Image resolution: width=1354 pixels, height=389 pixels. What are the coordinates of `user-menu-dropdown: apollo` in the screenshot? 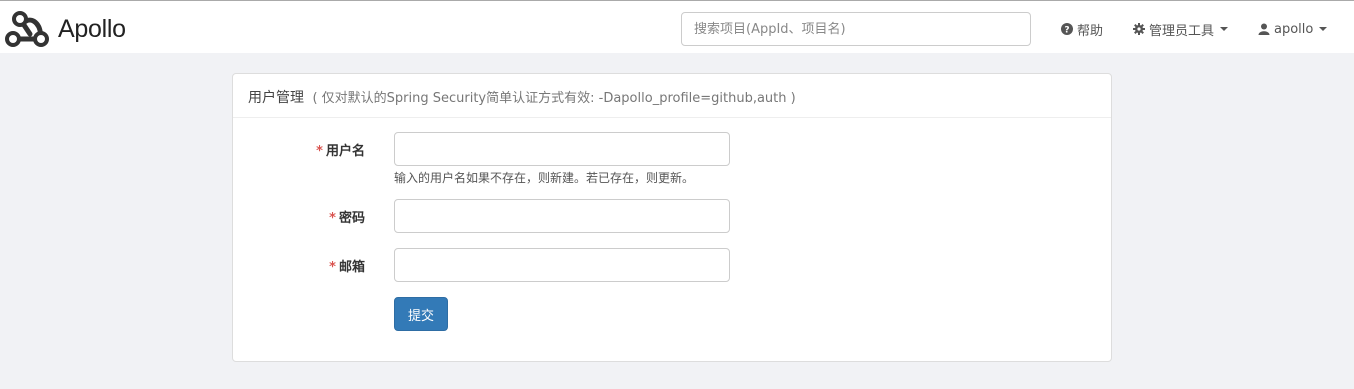 It's located at (1293, 29).